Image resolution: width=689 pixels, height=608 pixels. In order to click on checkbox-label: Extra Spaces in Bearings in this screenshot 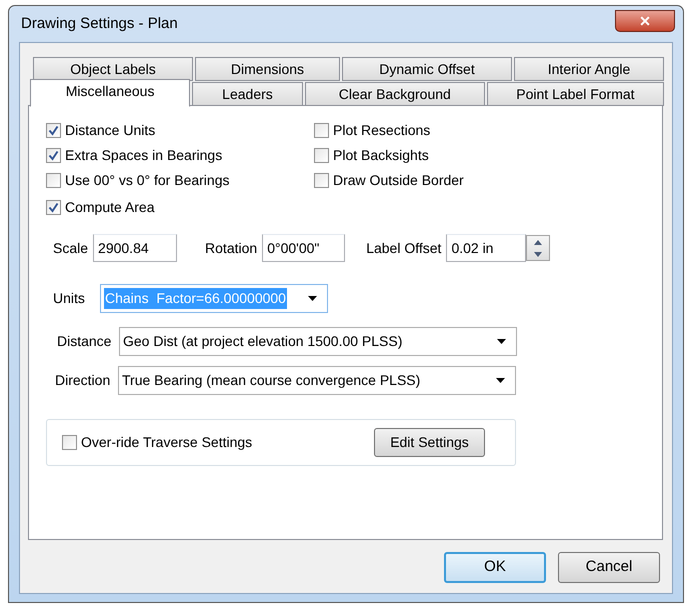, I will do `click(143, 155)`.